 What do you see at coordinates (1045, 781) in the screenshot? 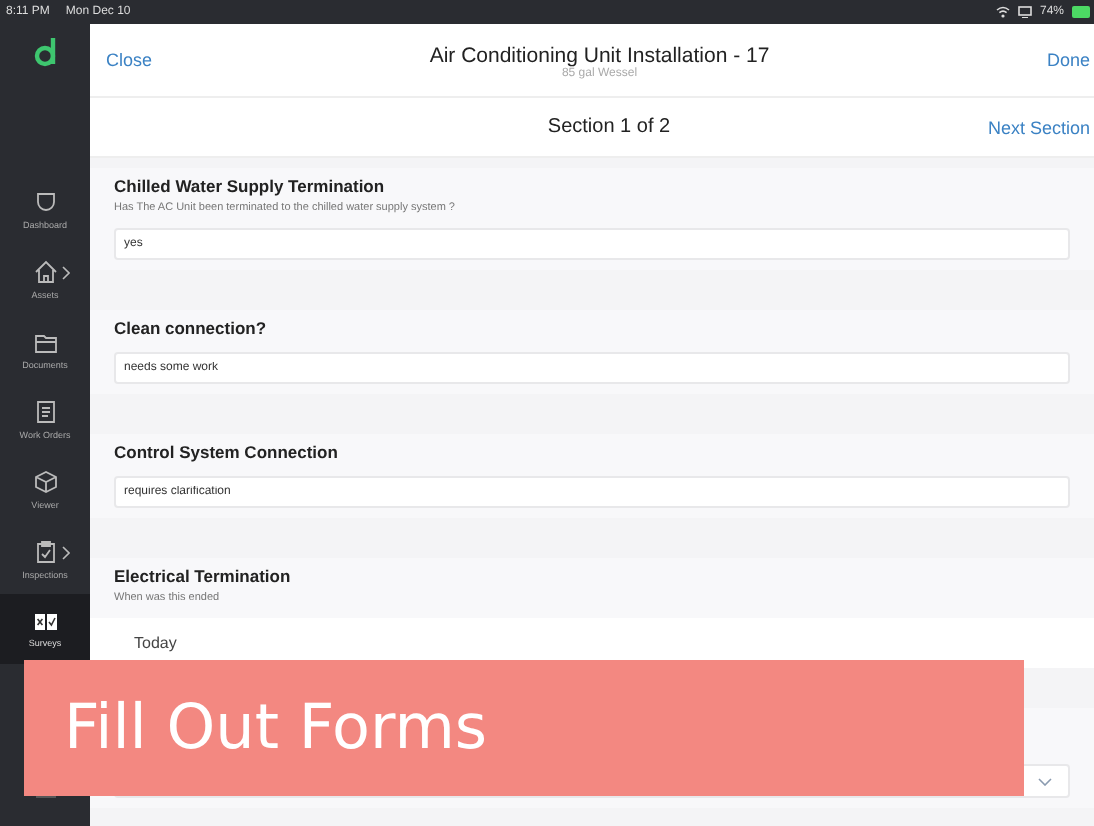
I see `chevron-down-icon` at bounding box center [1045, 781].